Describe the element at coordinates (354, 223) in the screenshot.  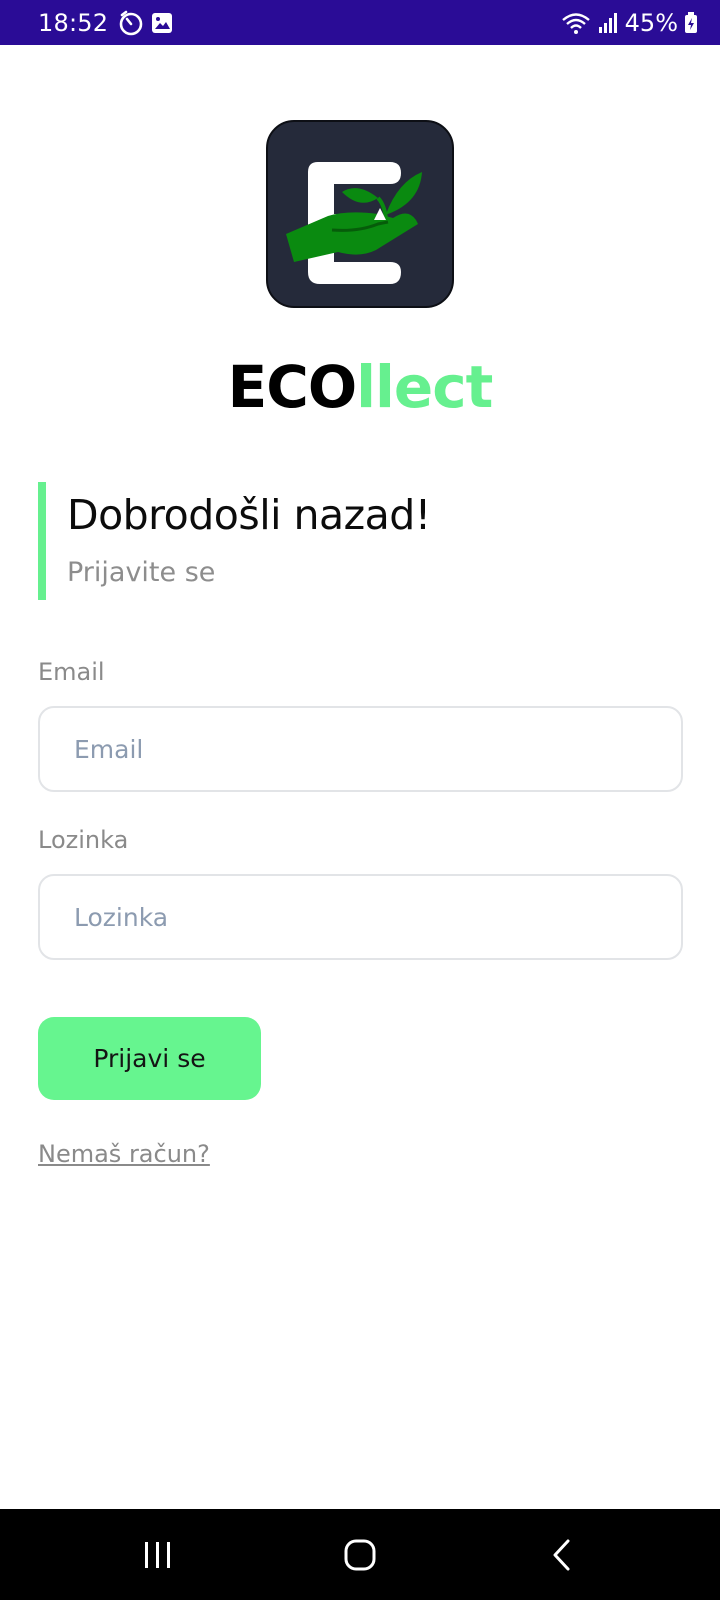
I see `ecollect-logo-icon` at that location.